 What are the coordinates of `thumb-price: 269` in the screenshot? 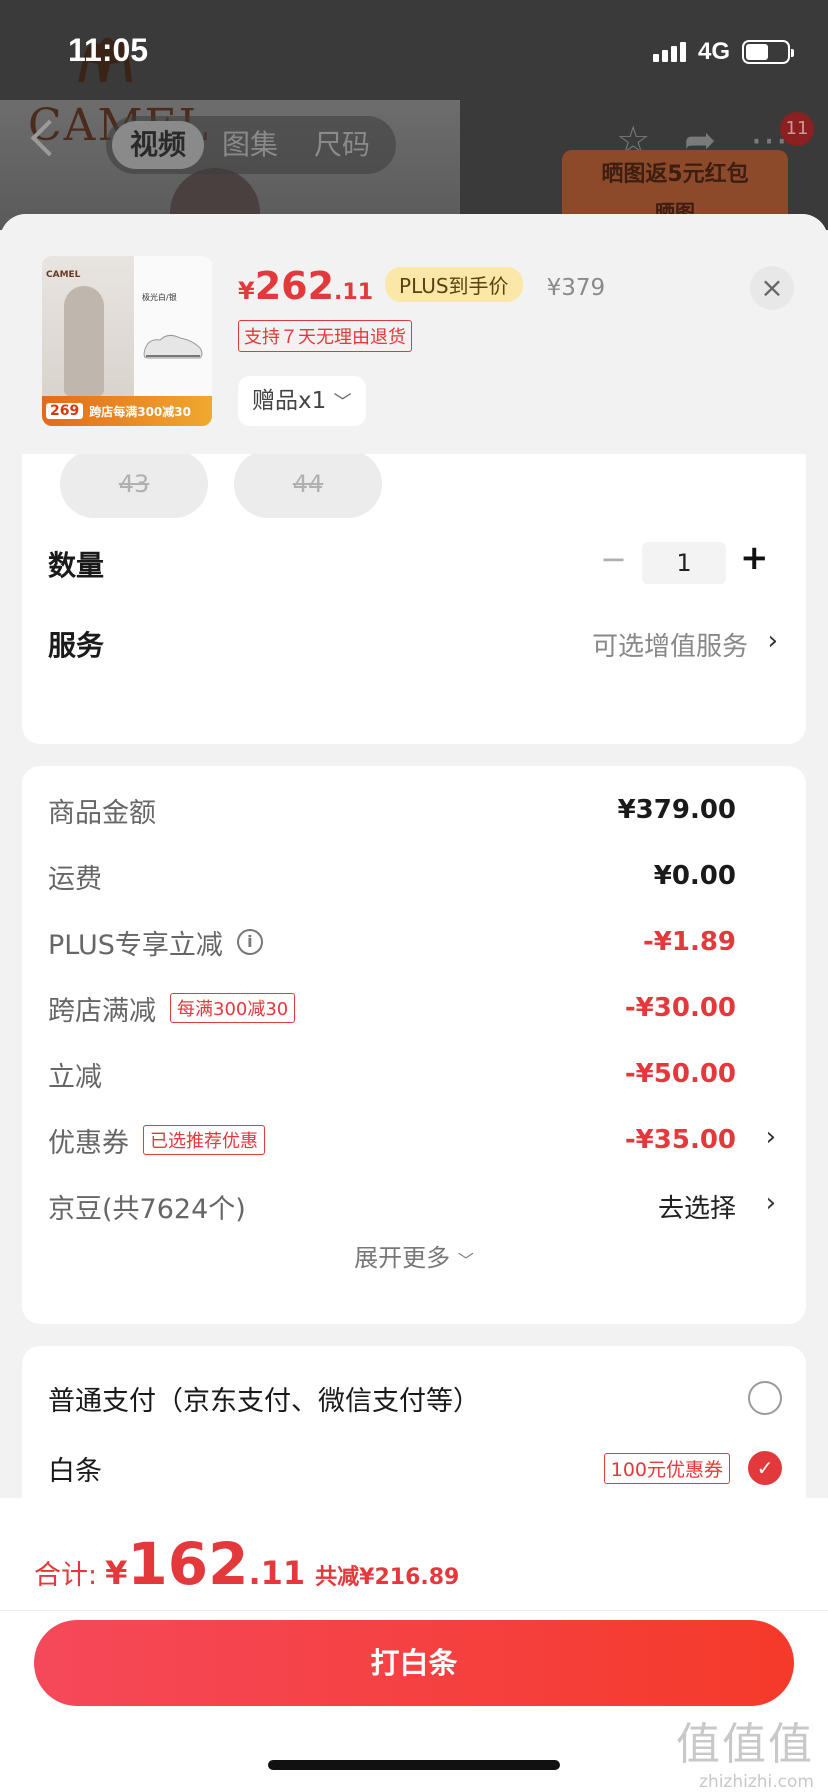 It's located at (65, 411).